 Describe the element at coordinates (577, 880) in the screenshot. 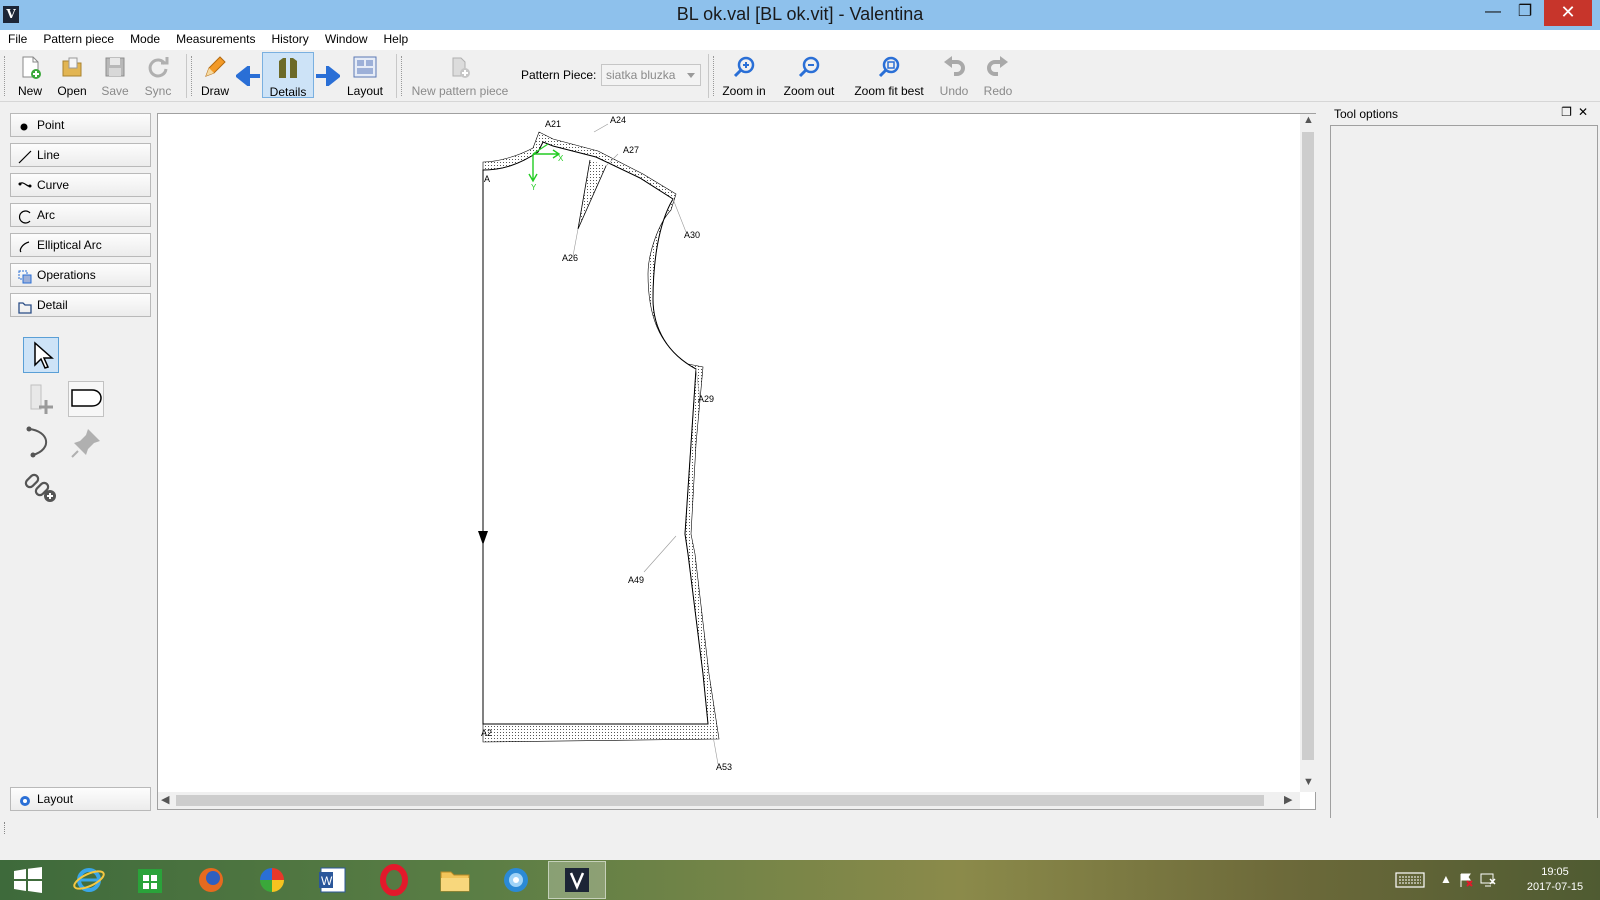

I see `taskbar-valentina` at that location.